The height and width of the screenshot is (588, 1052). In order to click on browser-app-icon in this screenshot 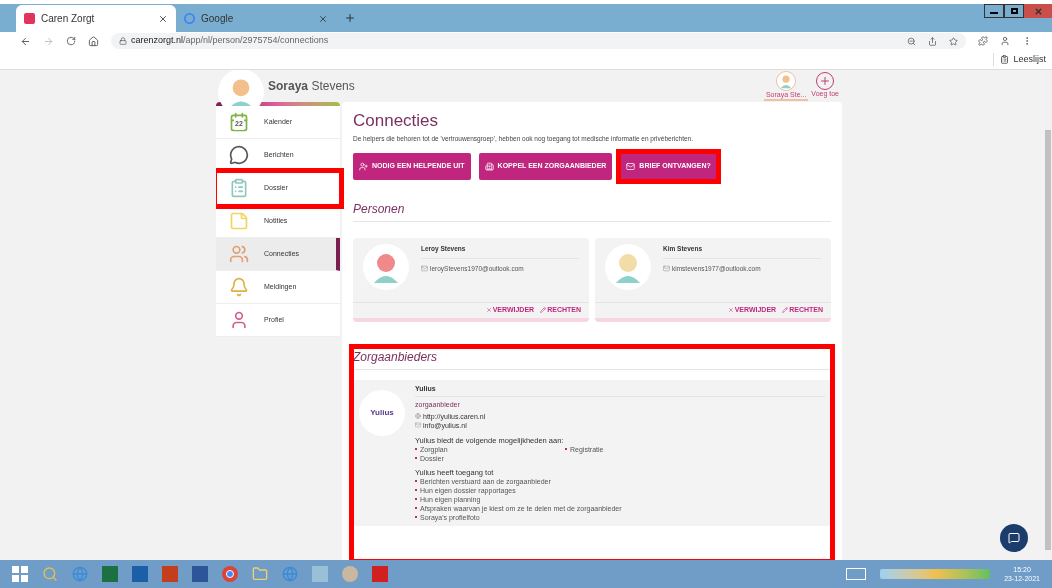, I will do `click(230, 574)`.